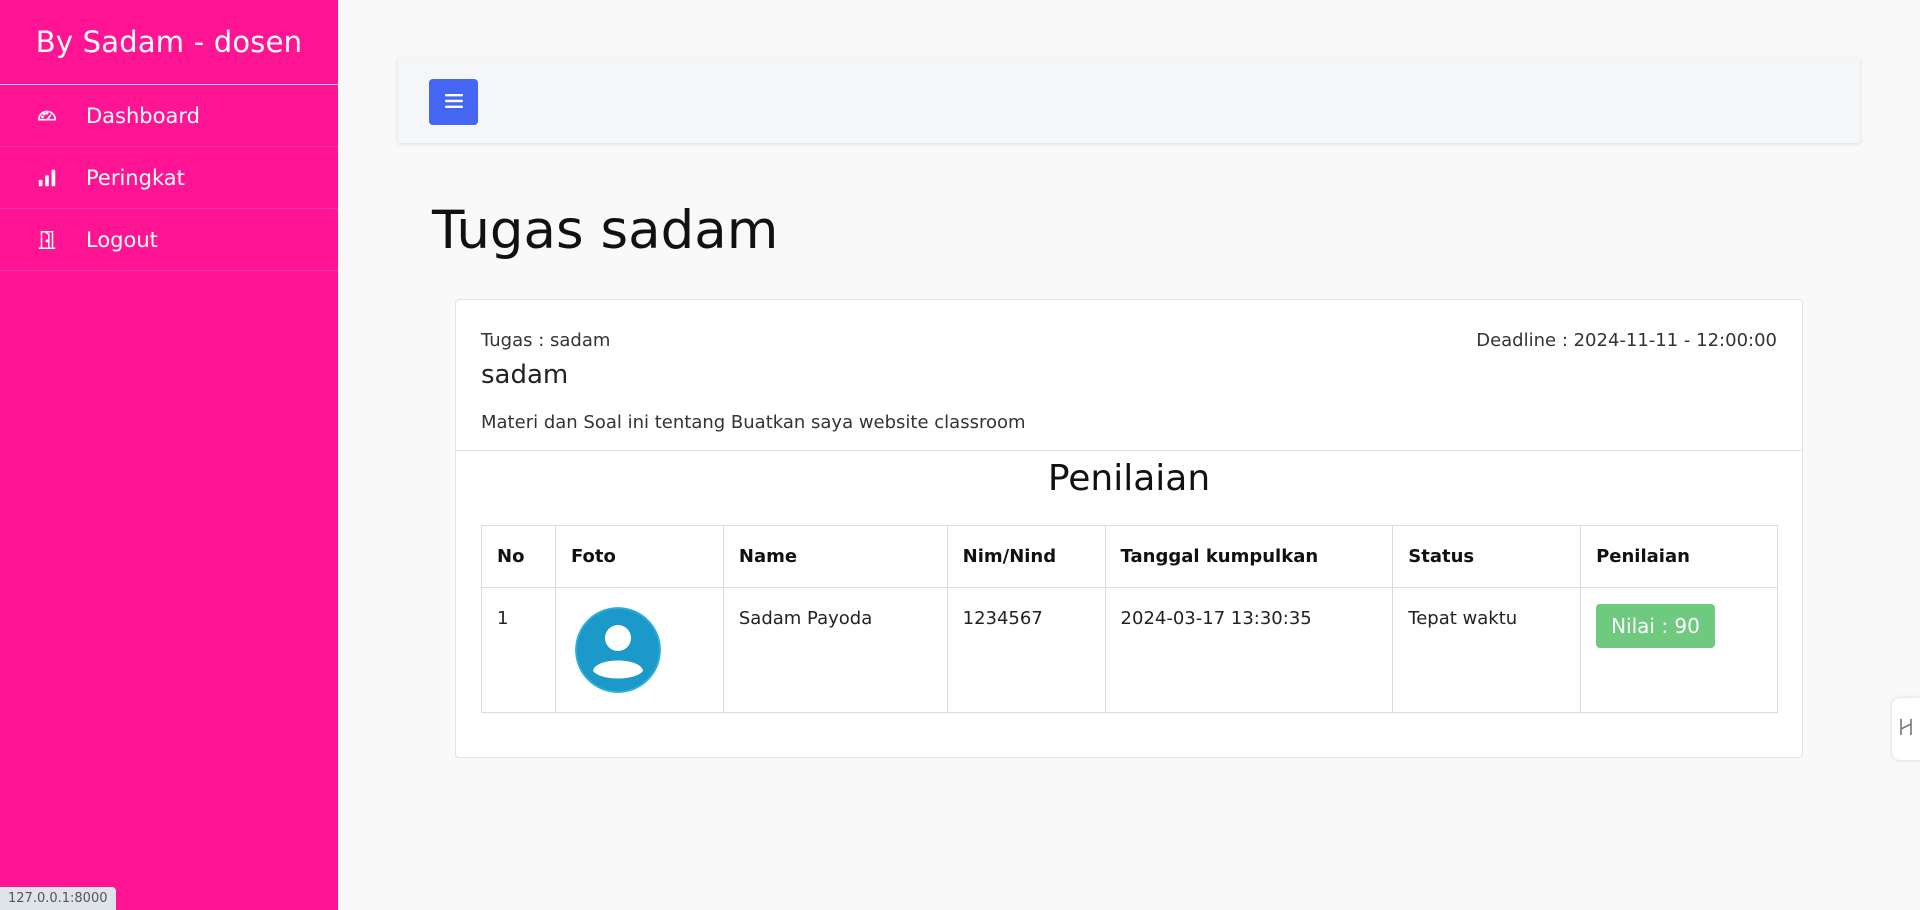 This screenshot has width=1920, height=910. I want to click on column-header: Penilaian, so click(1679, 556).